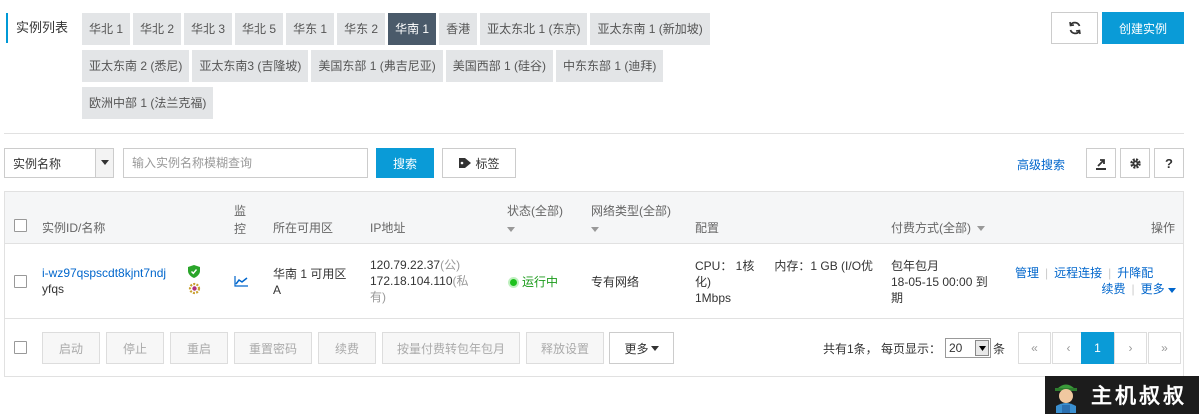 Image resolution: width=1199 pixels, height=414 pixels. Describe the element at coordinates (707, 228) in the screenshot. I see `header-config: 配置` at that location.